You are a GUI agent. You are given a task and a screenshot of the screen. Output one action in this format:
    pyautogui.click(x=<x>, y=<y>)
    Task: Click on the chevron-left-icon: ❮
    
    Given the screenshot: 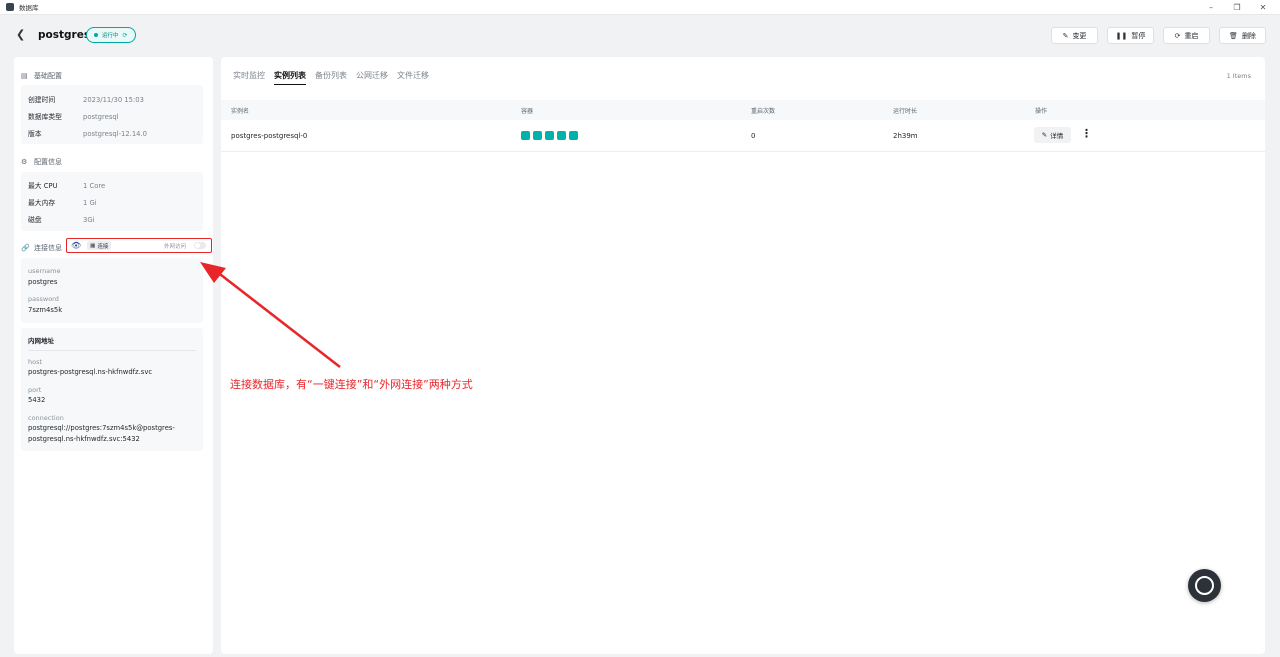 What is the action you would take?
    pyautogui.click(x=22, y=35)
    